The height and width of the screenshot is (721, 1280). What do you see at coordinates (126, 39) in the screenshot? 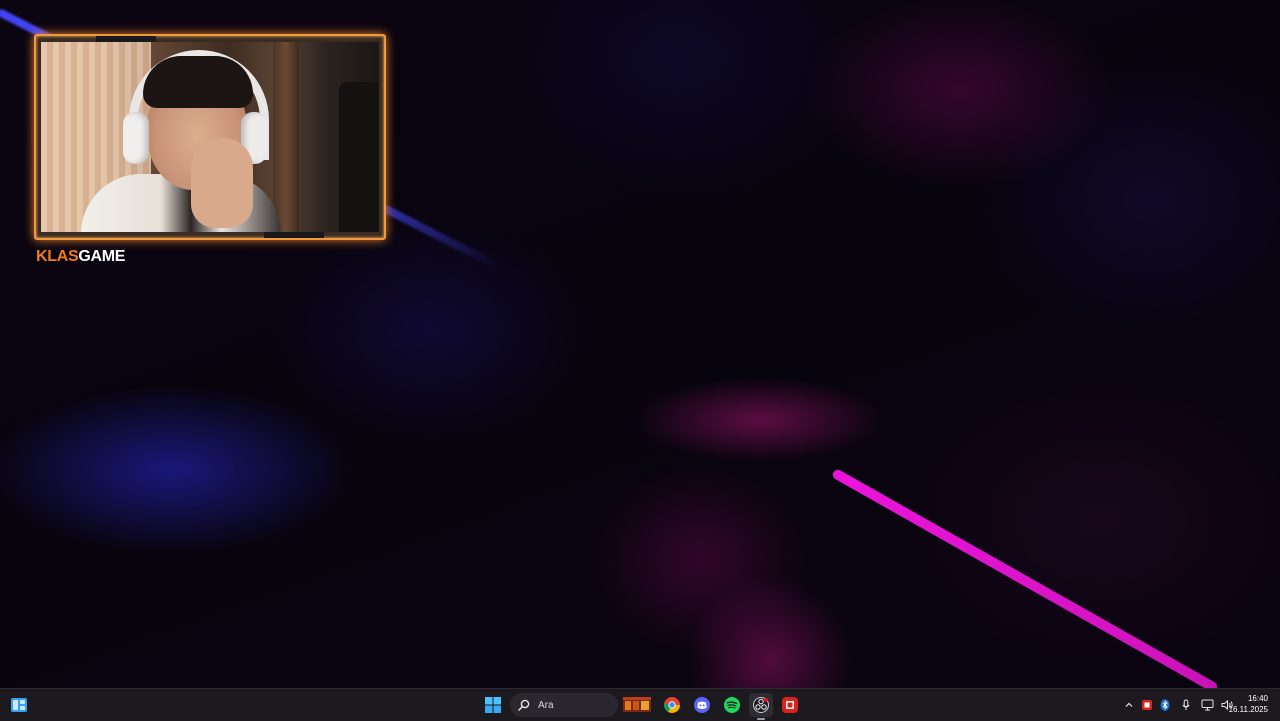
I see `frame-notch-top` at bounding box center [126, 39].